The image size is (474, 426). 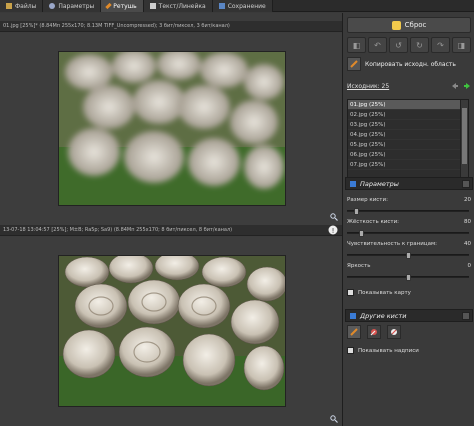 I want to click on brush-hardness-label-row: Жёсткость кисти: 80, so click(x=409, y=222).